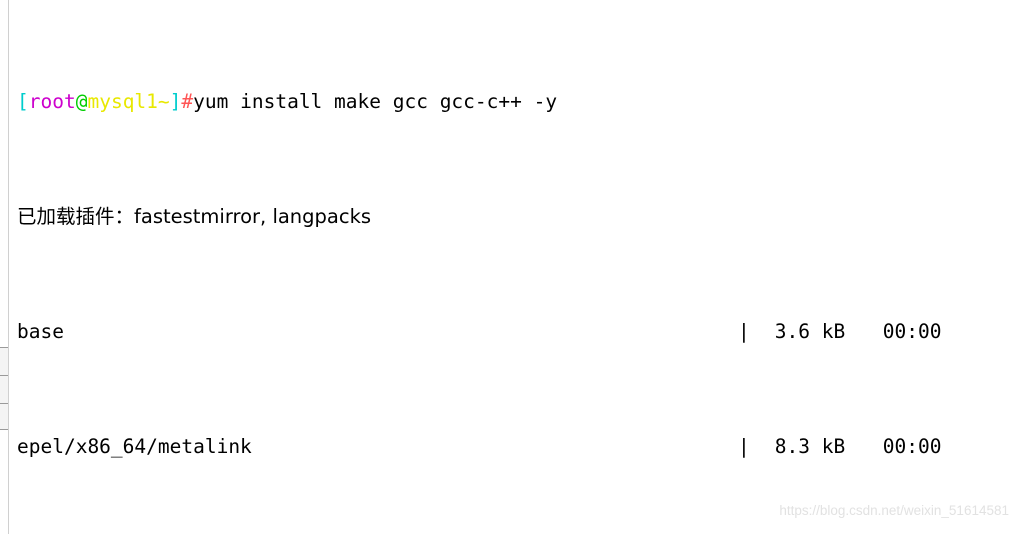  I want to click on repo-name: epel/x86_64/metalink, so click(134, 446).